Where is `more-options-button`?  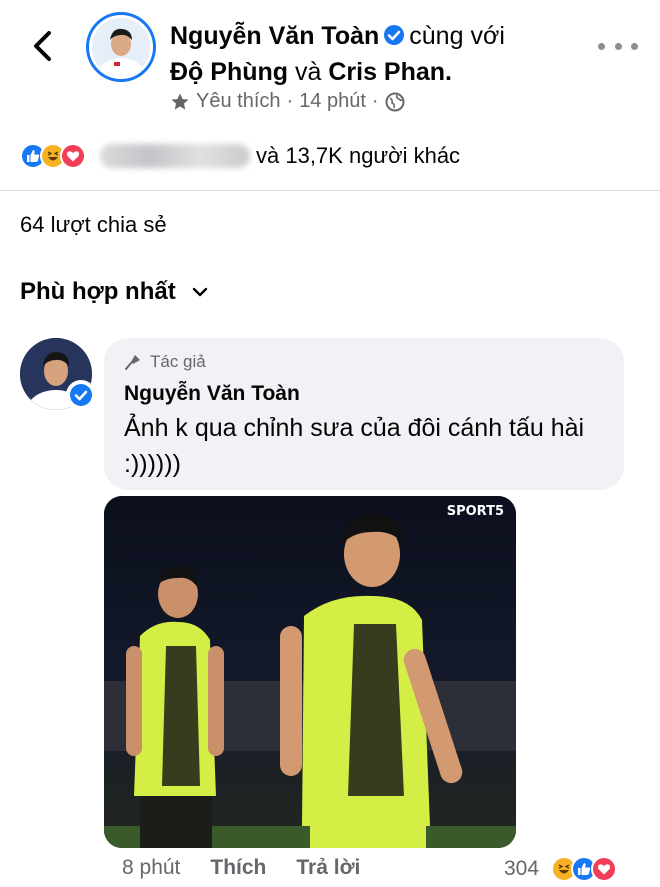
more-options-button is located at coordinates (618, 46).